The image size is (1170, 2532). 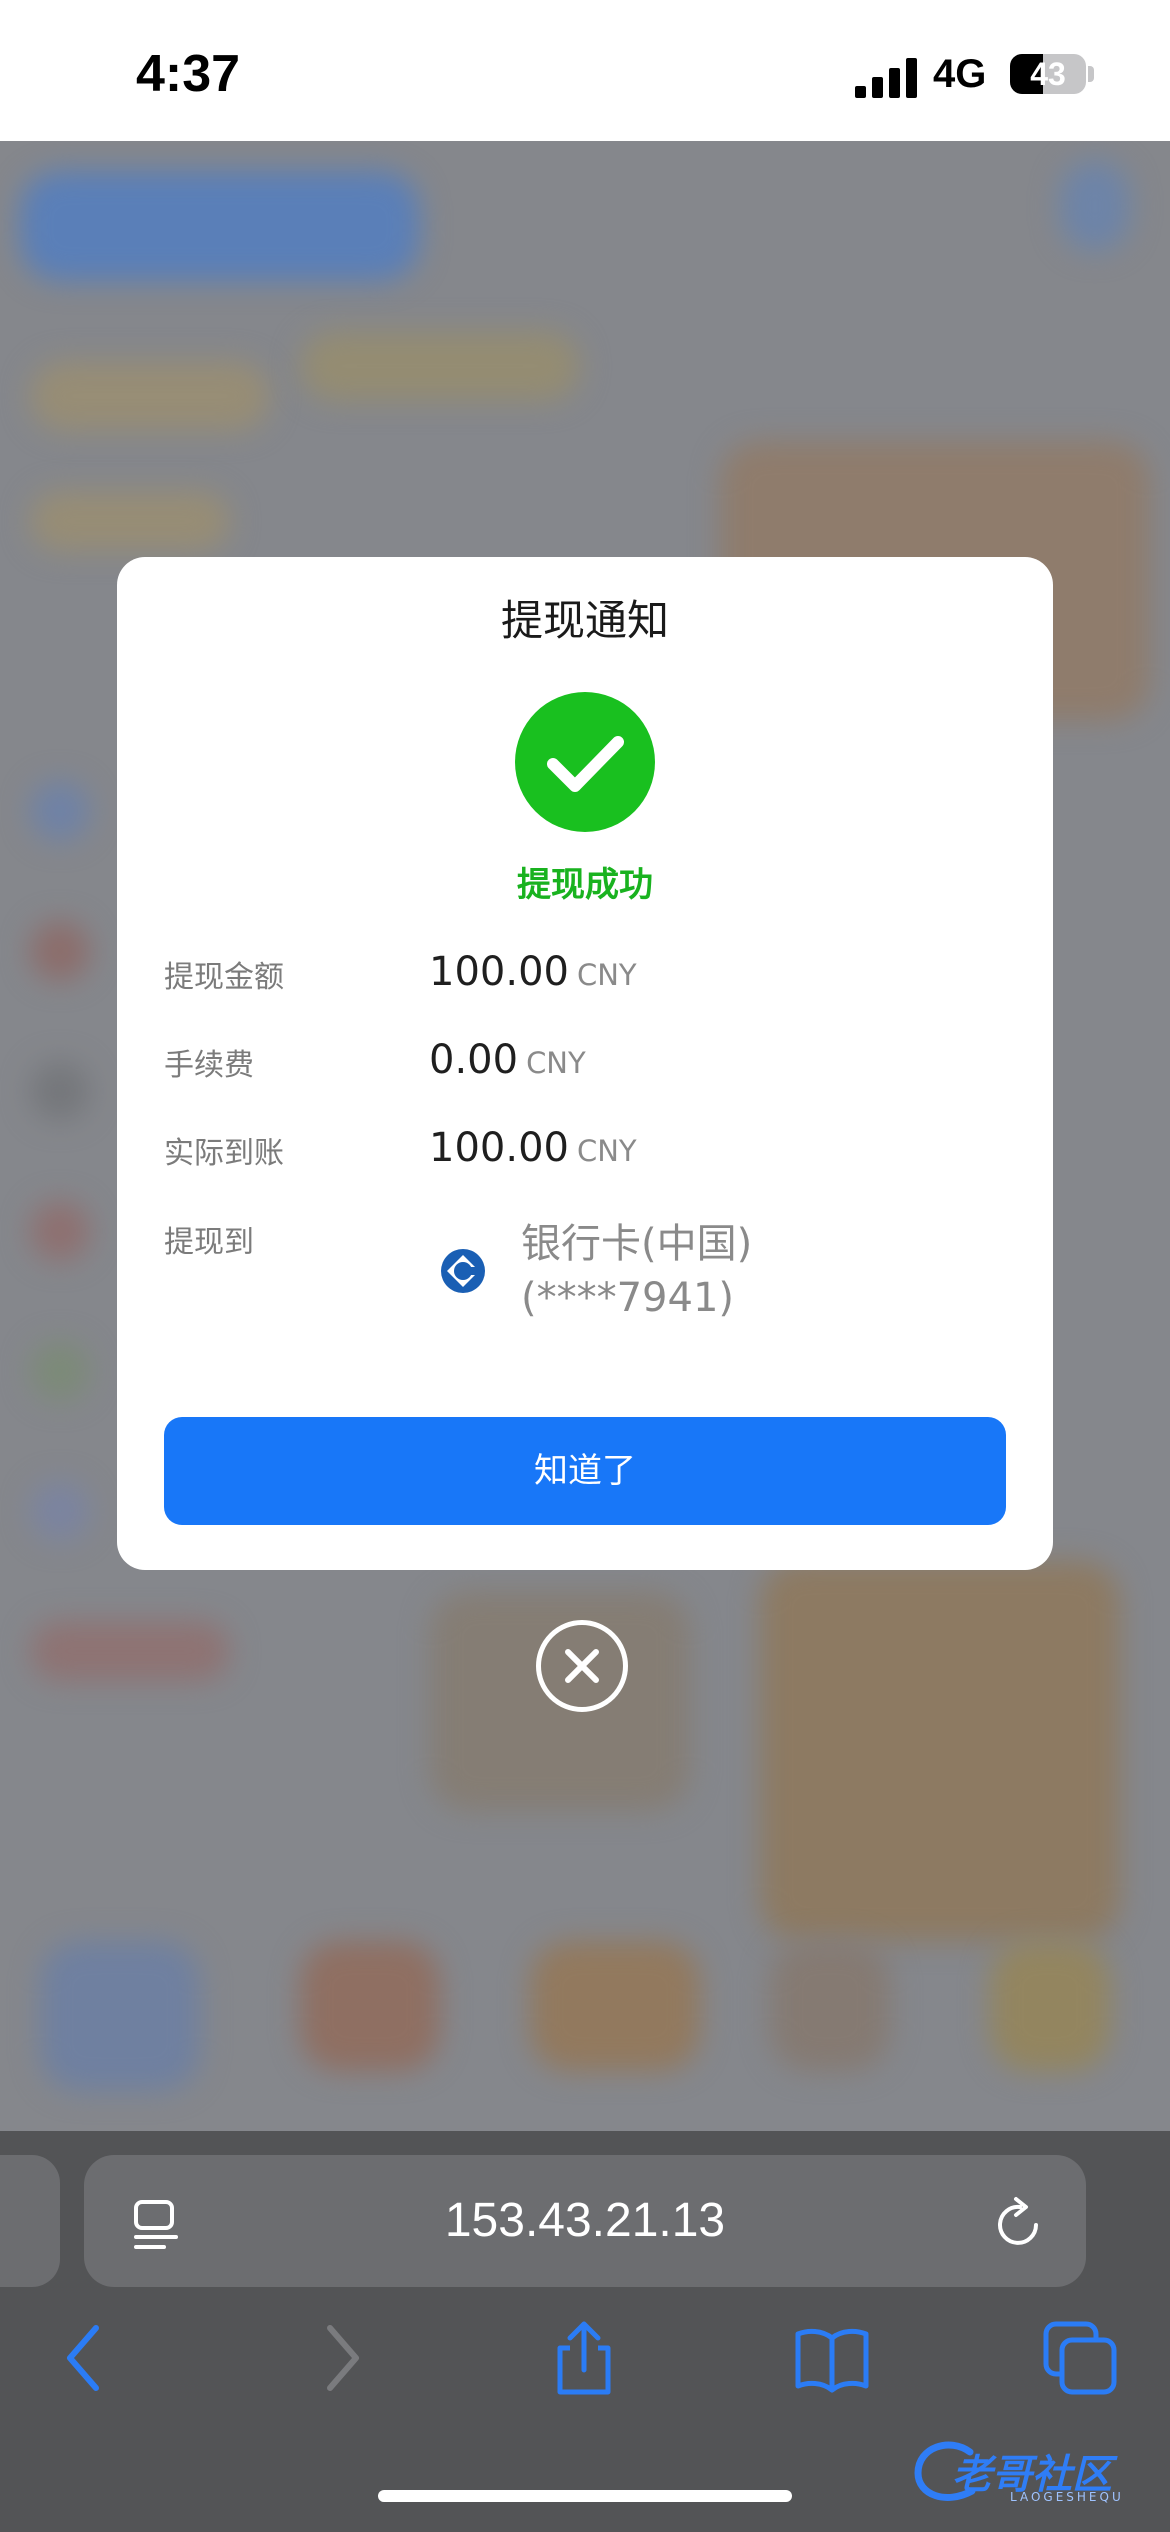 I want to click on amount-value: 100.00 CNY, so click(x=533, y=972).